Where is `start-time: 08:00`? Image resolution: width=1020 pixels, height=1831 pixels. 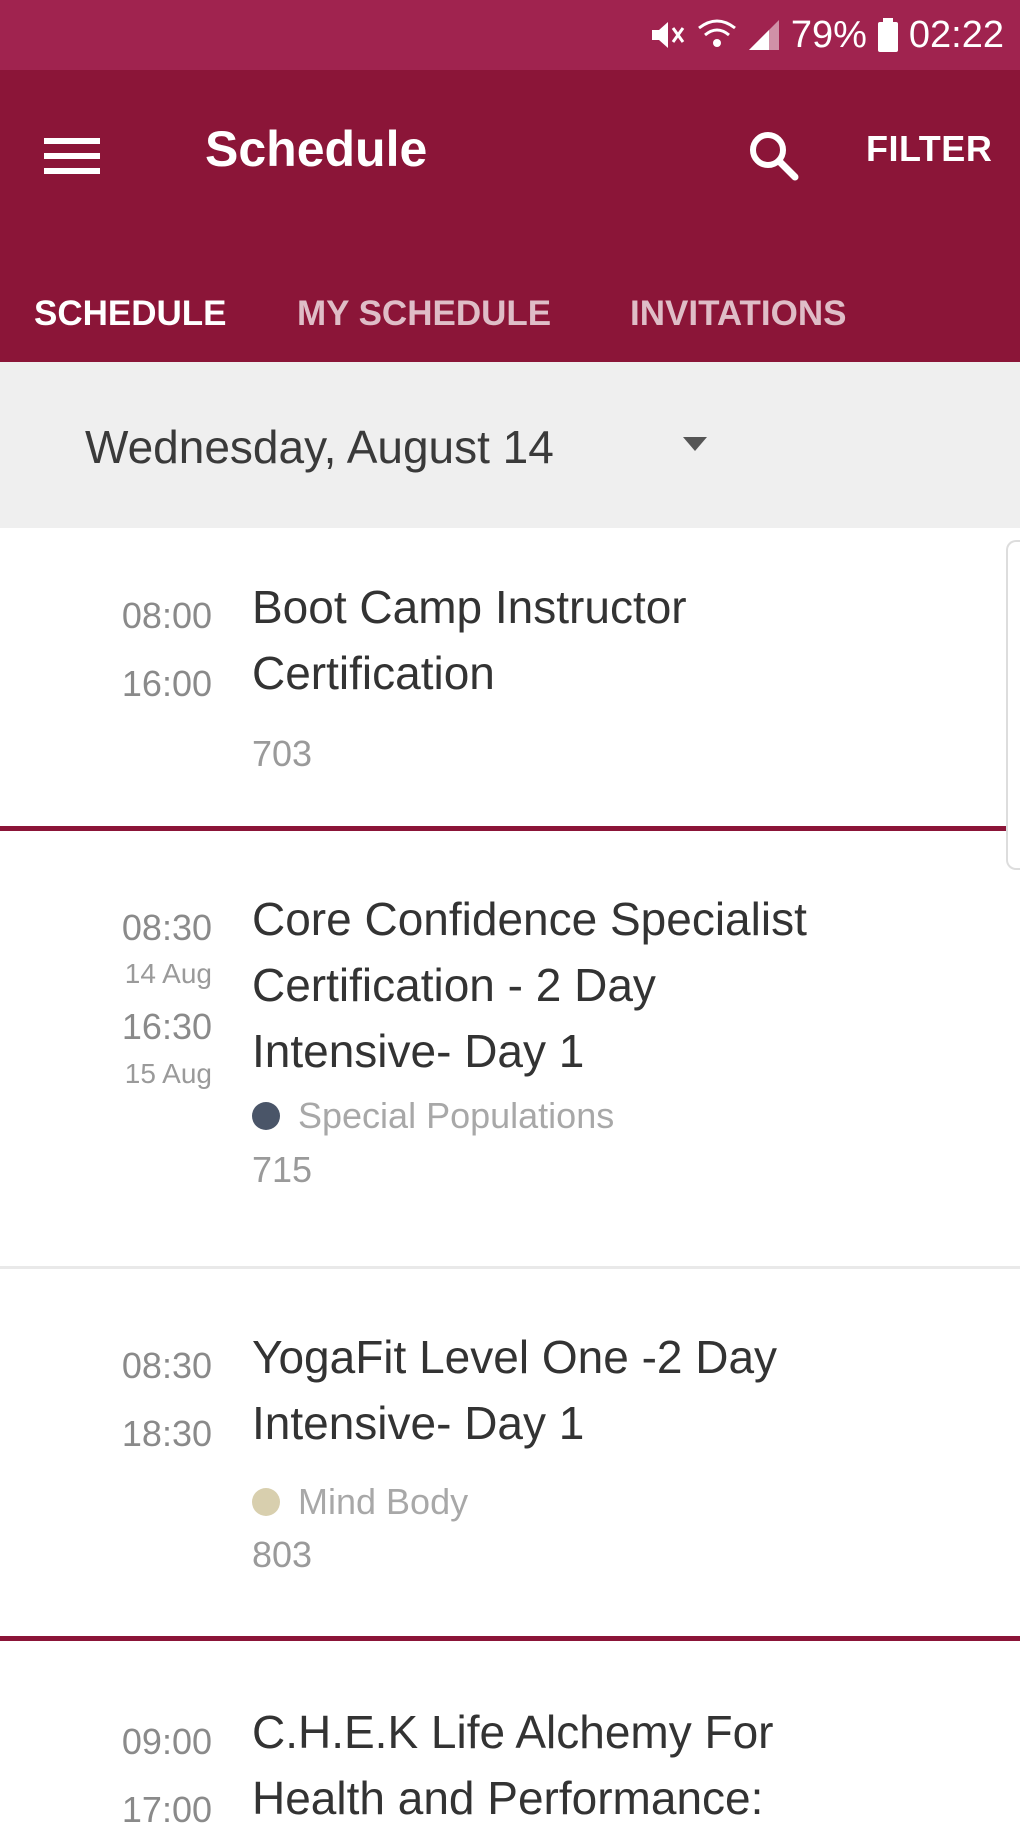
start-time: 08:00 is located at coordinates (166, 615).